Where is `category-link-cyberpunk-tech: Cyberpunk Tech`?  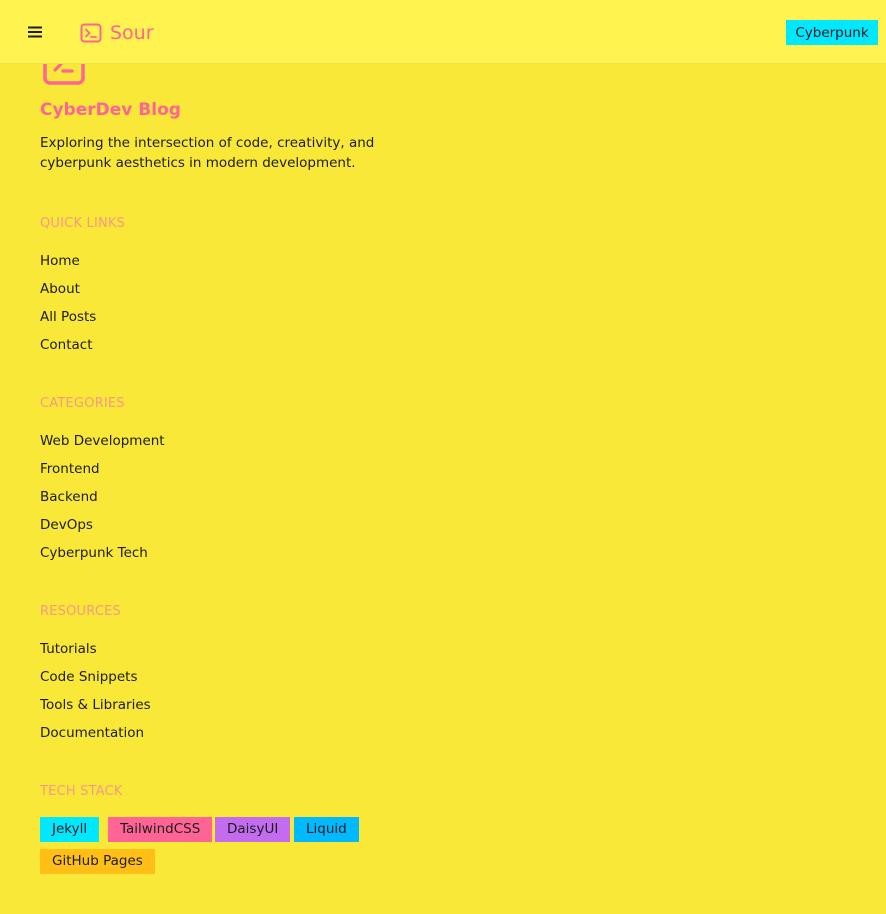
category-link-cyberpunk-tech: Cyberpunk Tech is located at coordinates (94, 553).